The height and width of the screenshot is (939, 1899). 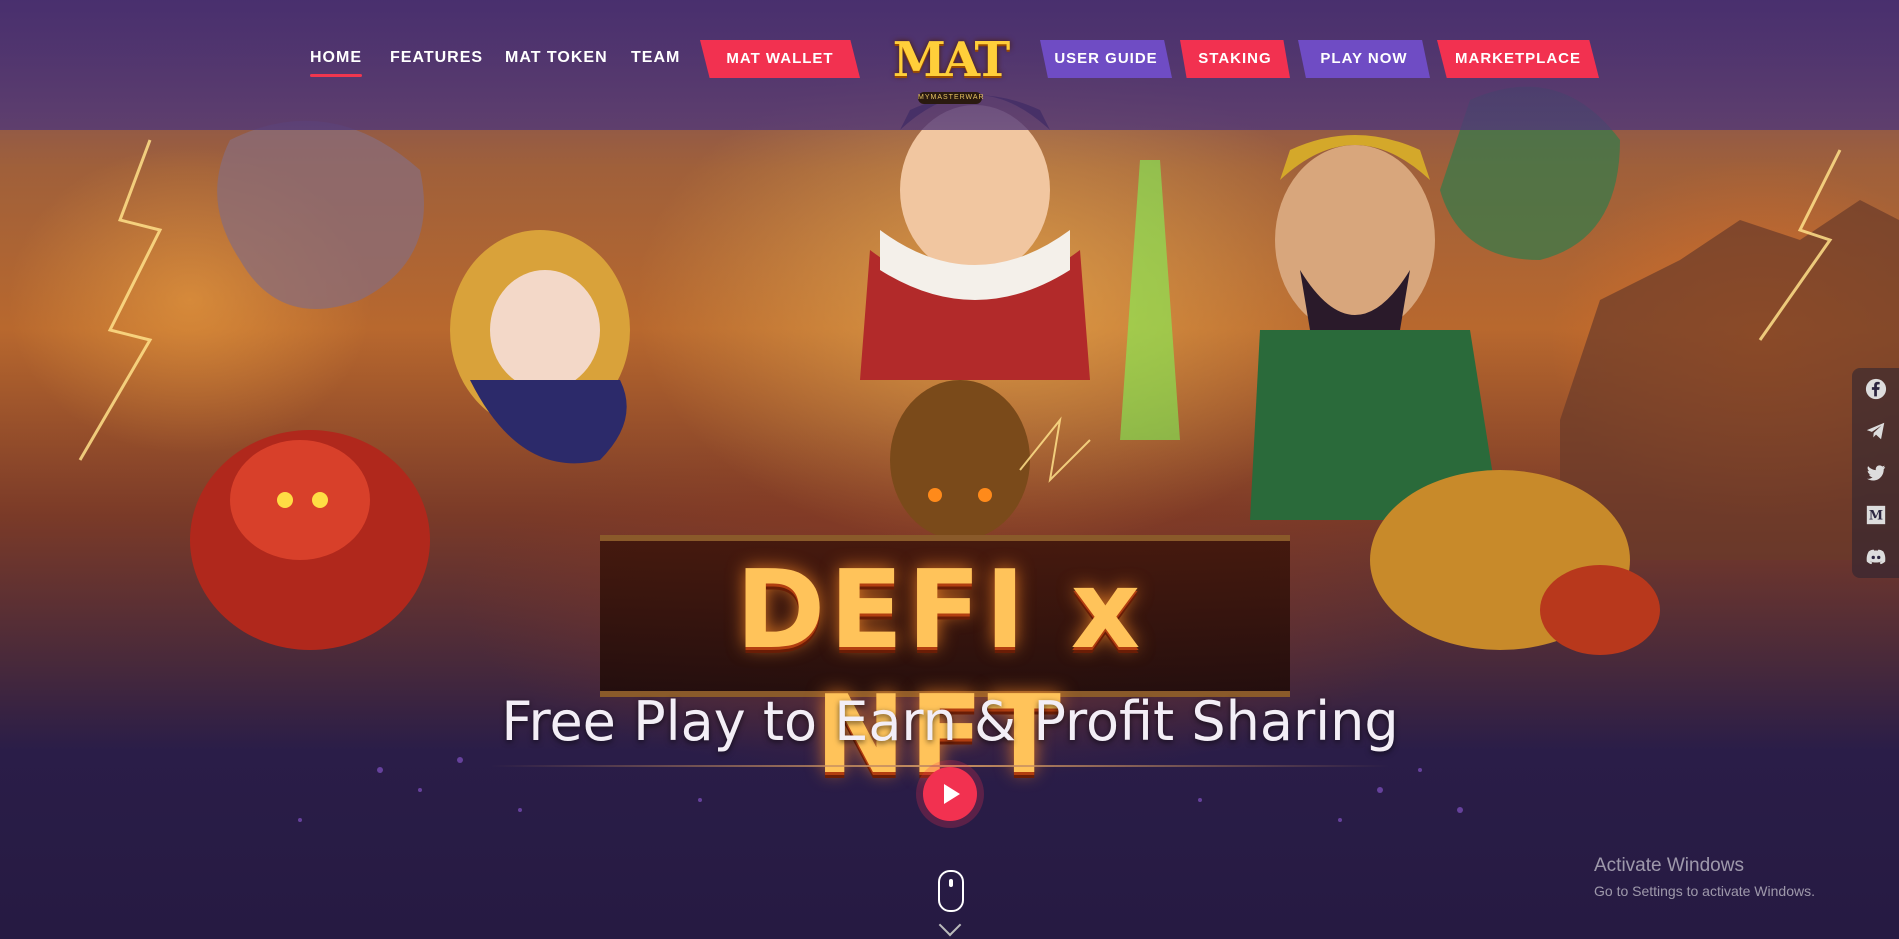 I want to click on svg-text: M, so click(x=1876, y=516).